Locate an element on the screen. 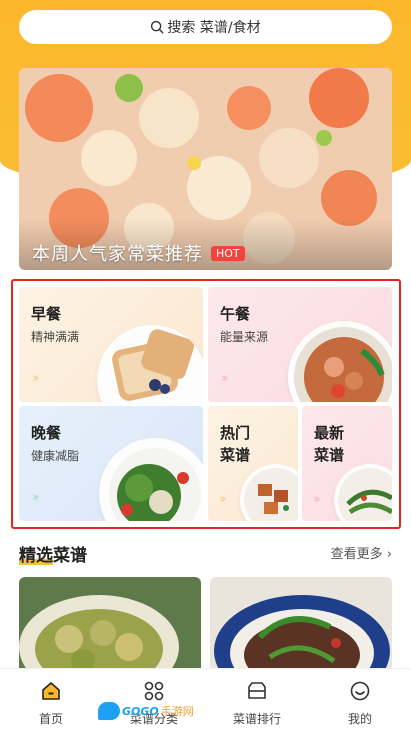  category-card-breakfast: 早餐 精神满满 ›› is located at coordinates (111, 344).